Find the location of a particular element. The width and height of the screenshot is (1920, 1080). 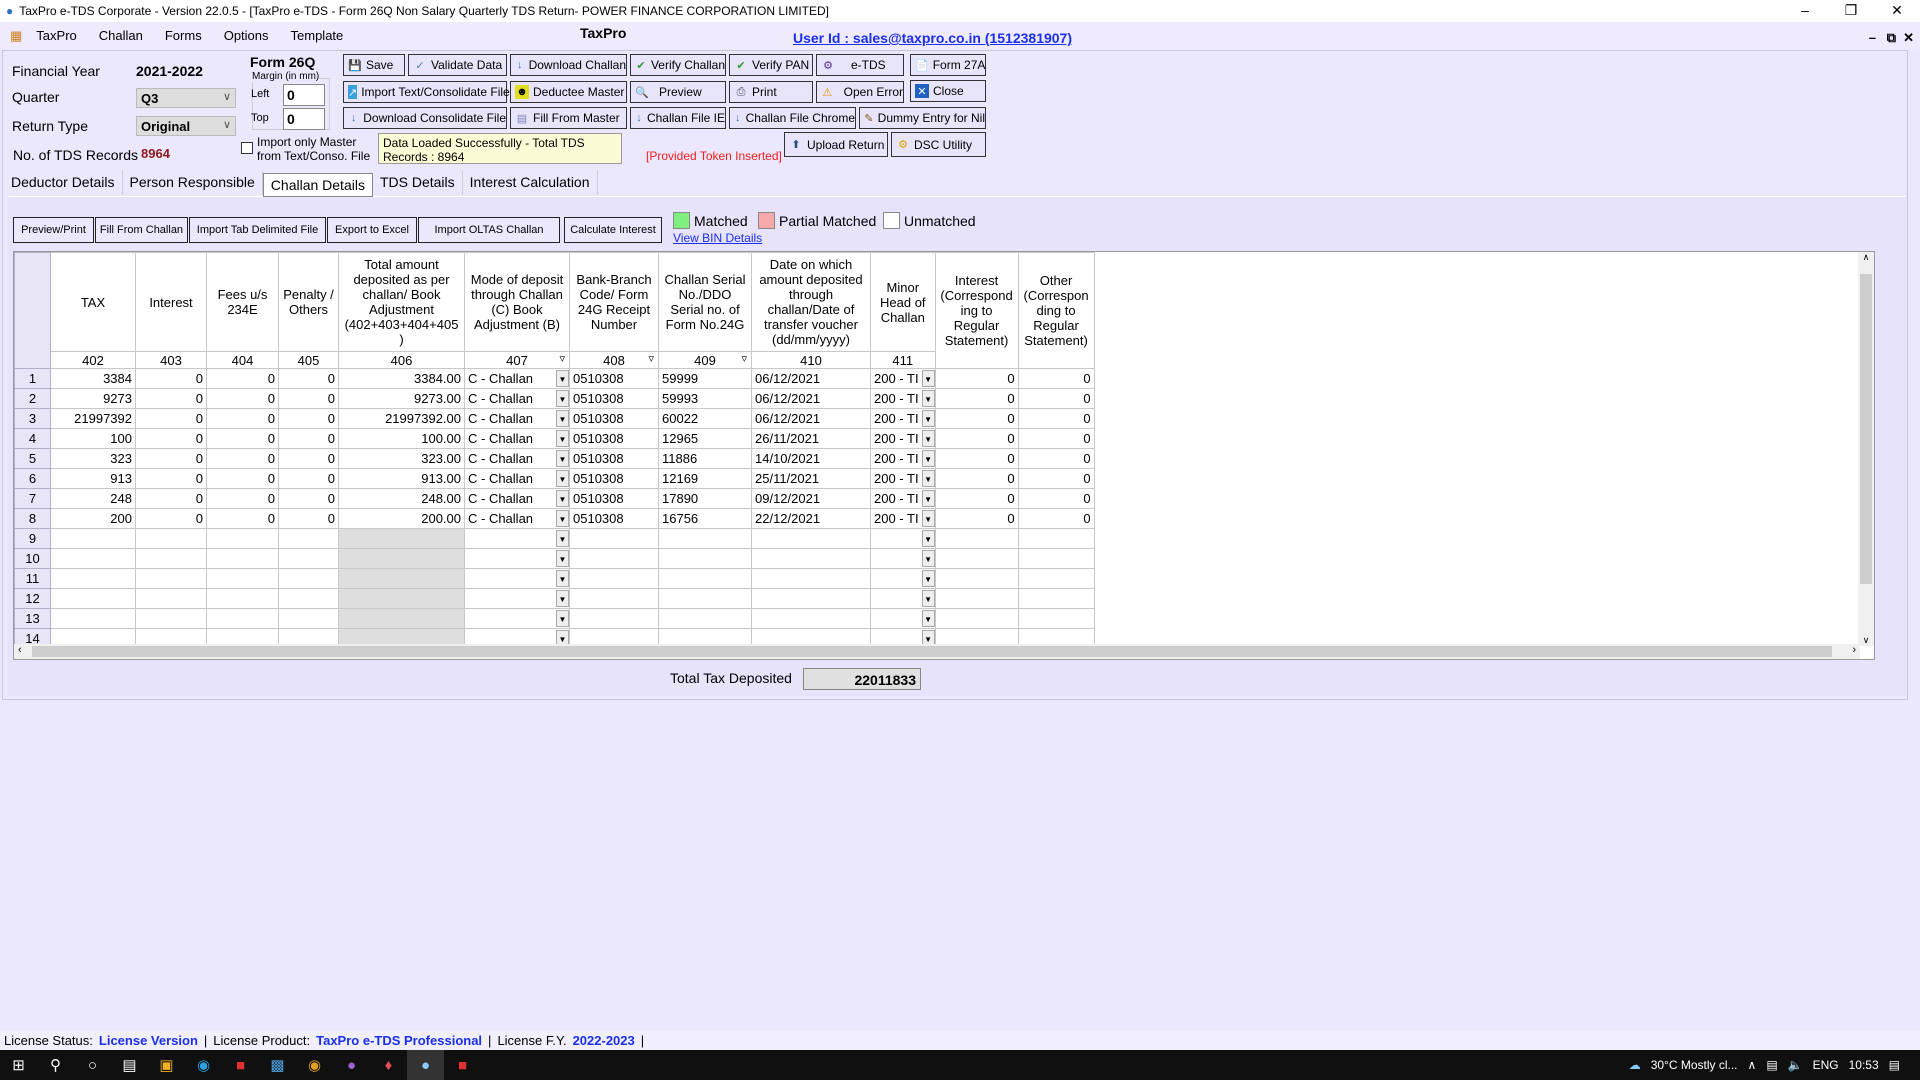

filter-icon: ▿ is located at coordinates (651, 359).